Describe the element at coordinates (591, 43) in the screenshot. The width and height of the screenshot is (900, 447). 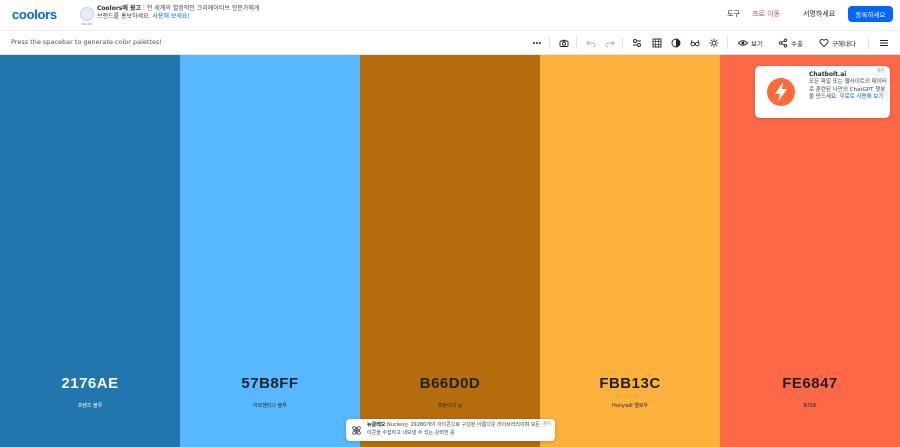
I see `undo-icon` at that location.